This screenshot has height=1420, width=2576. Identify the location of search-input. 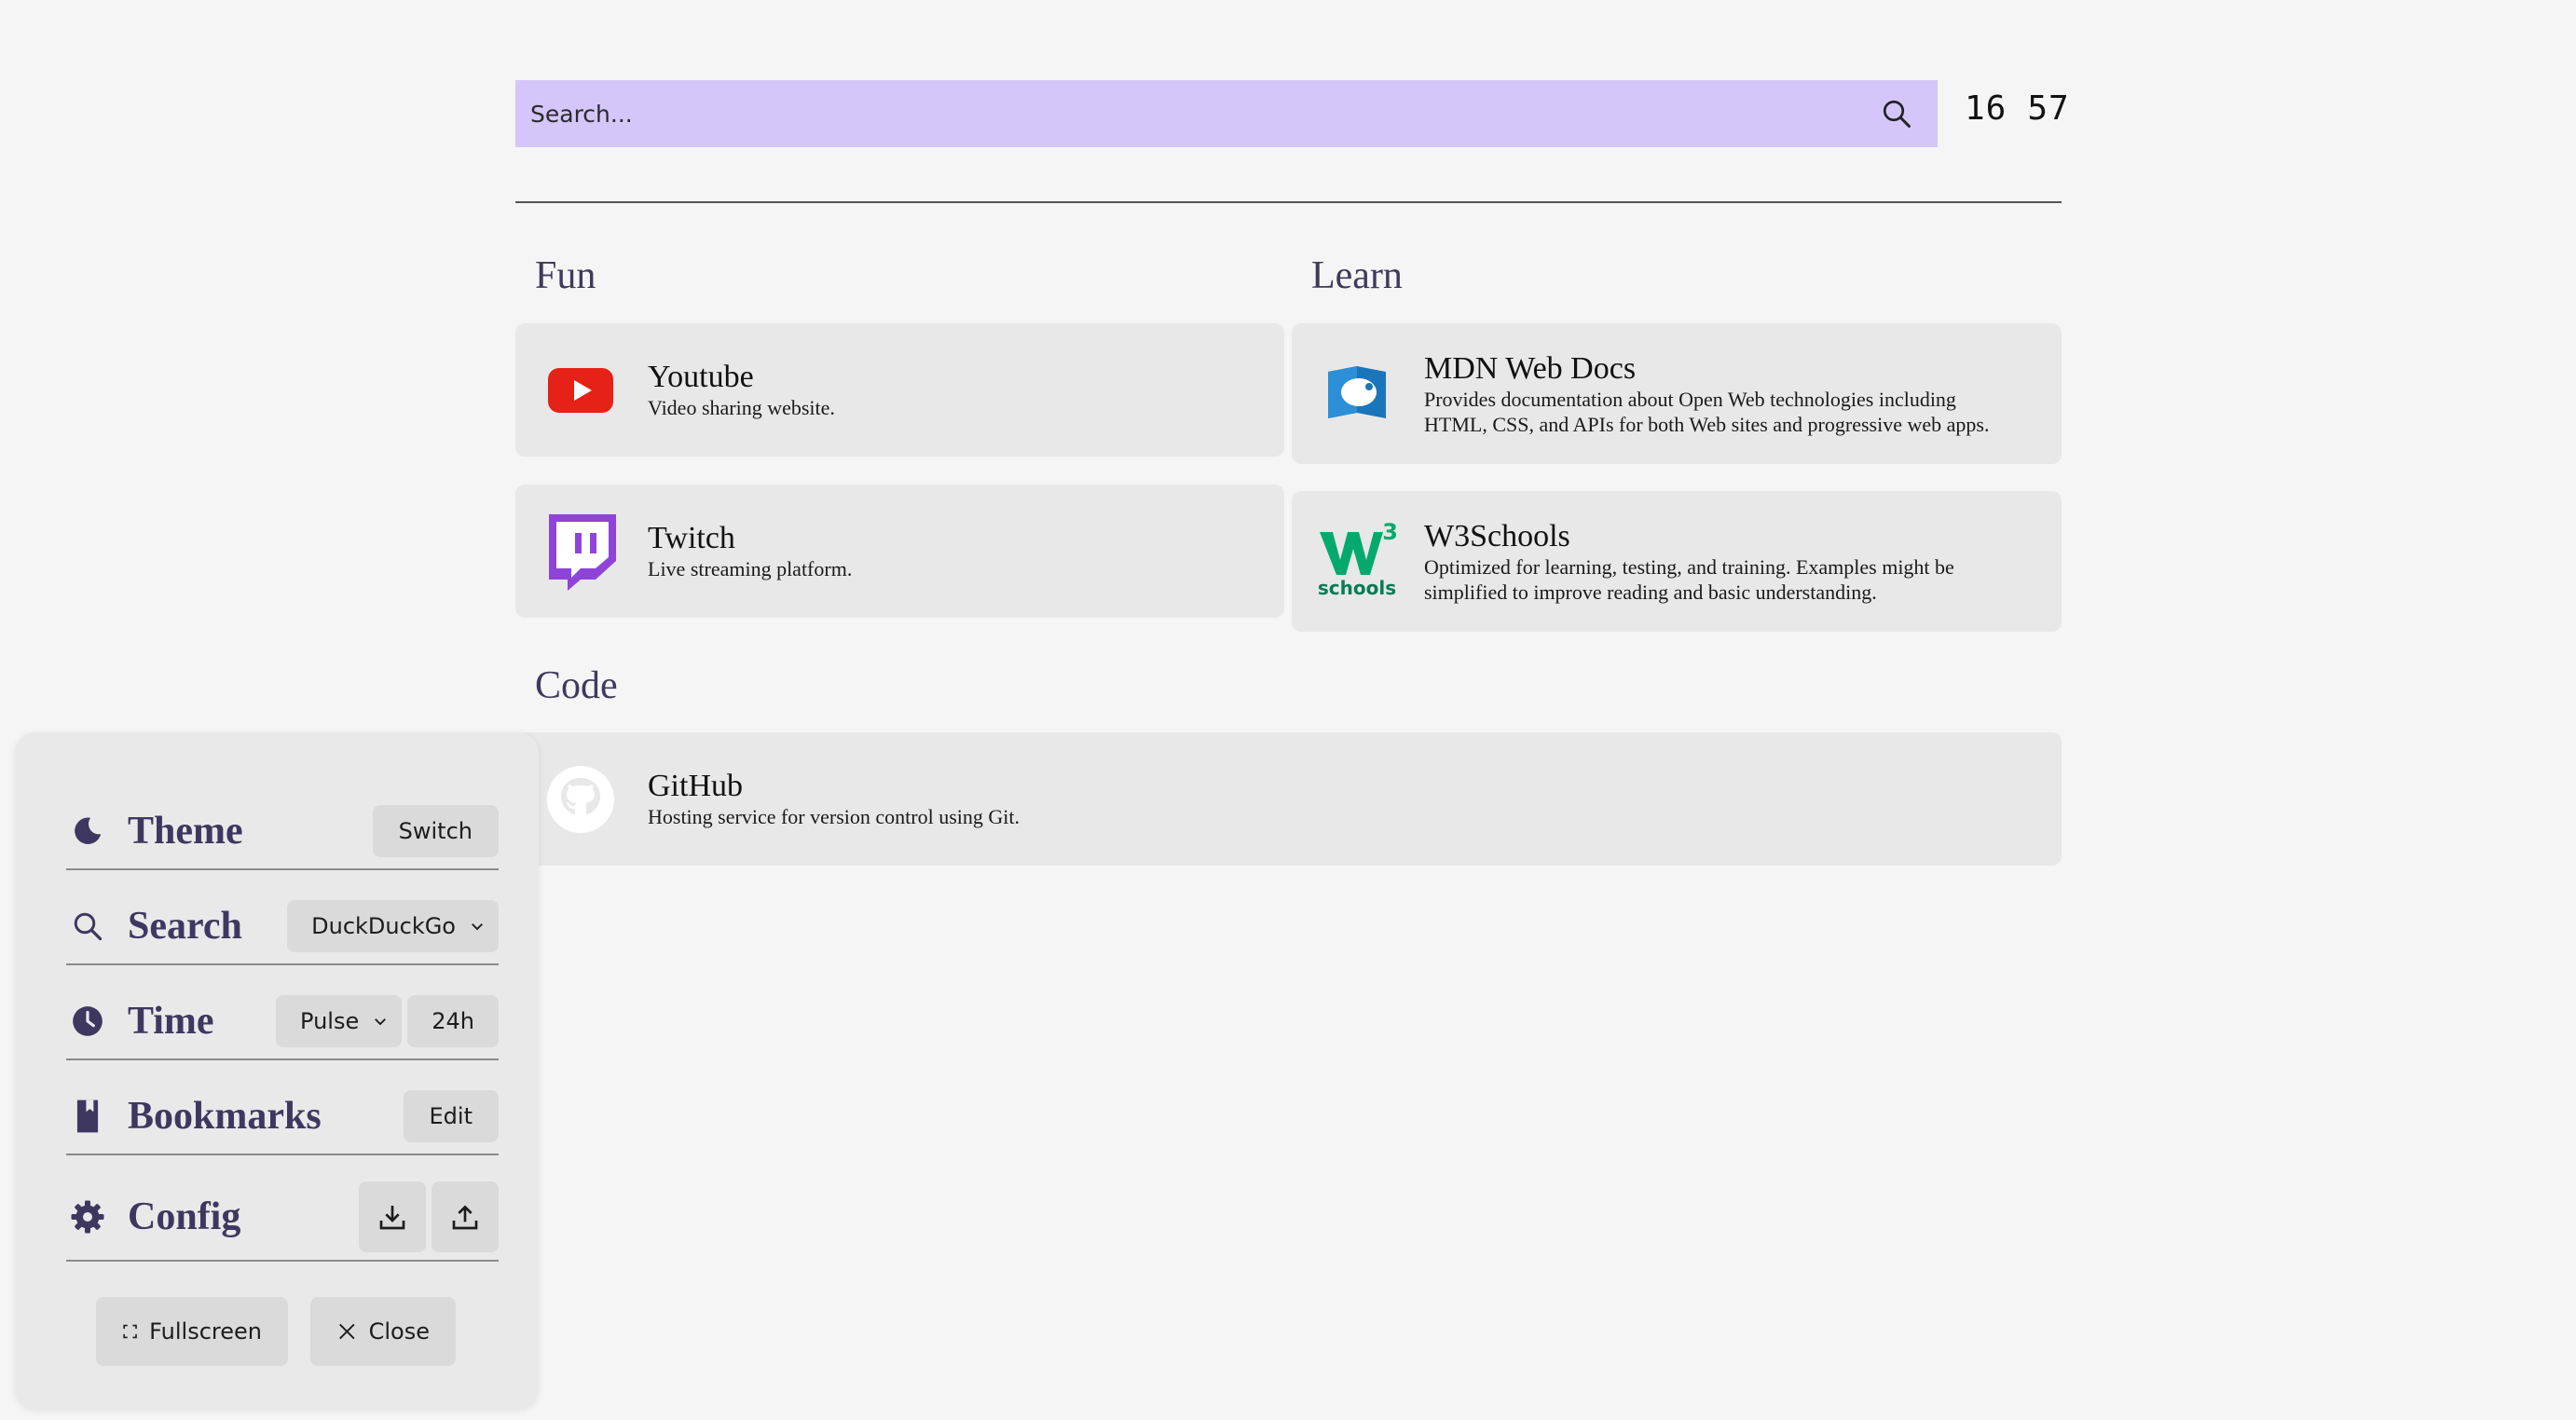
(1201, 114).